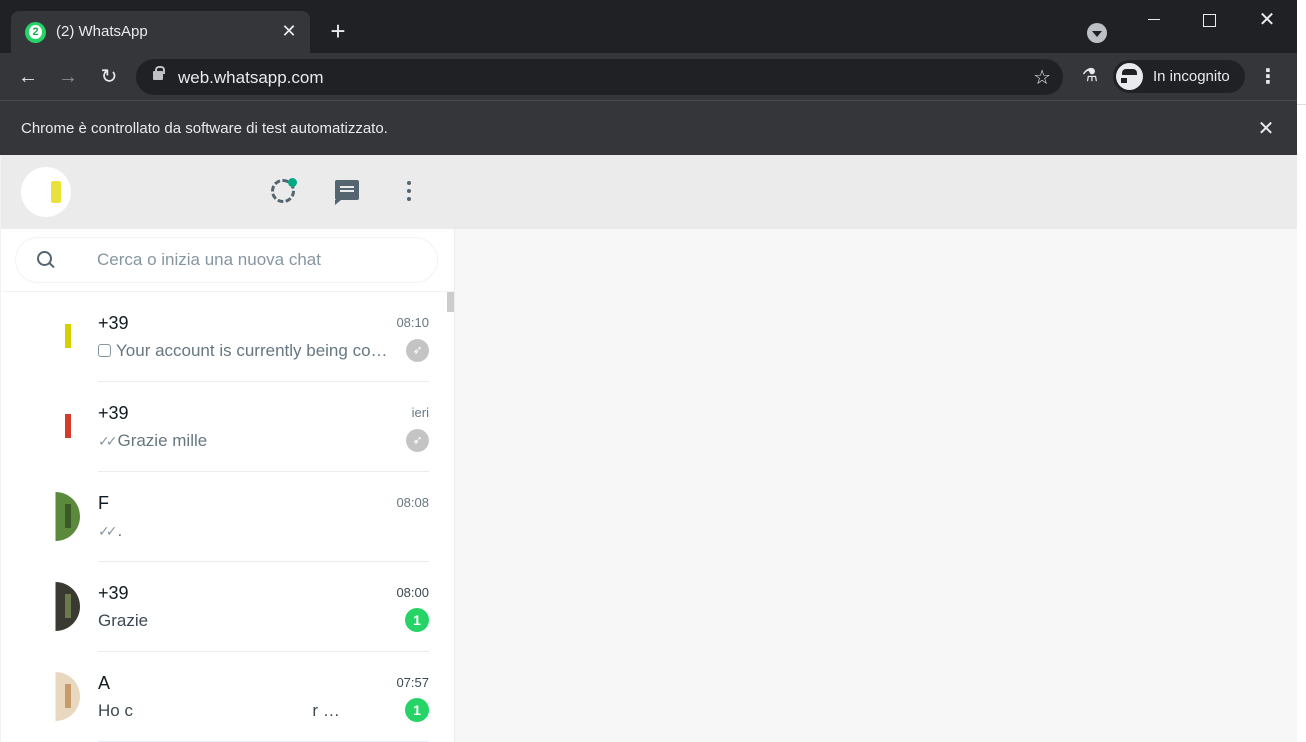 The image size is (1306, 742). Describe the element at coordinates (224, 517) in the screenshot. I see `chat-row: F 08:08 ✓✓.` at that location.